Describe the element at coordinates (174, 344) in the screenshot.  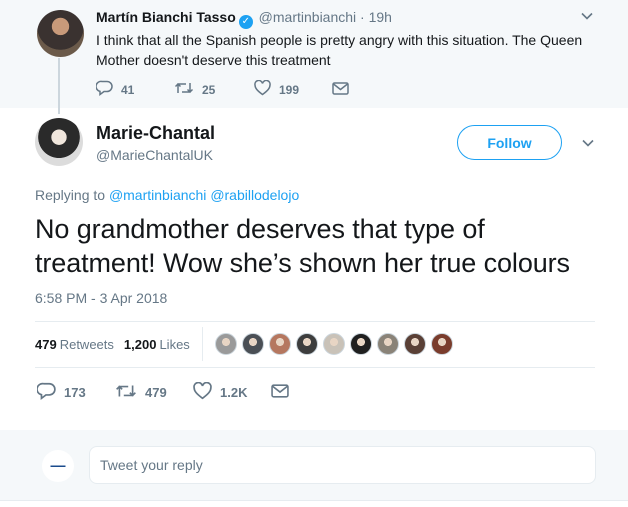
I see `likes-label: Likes` at that location.